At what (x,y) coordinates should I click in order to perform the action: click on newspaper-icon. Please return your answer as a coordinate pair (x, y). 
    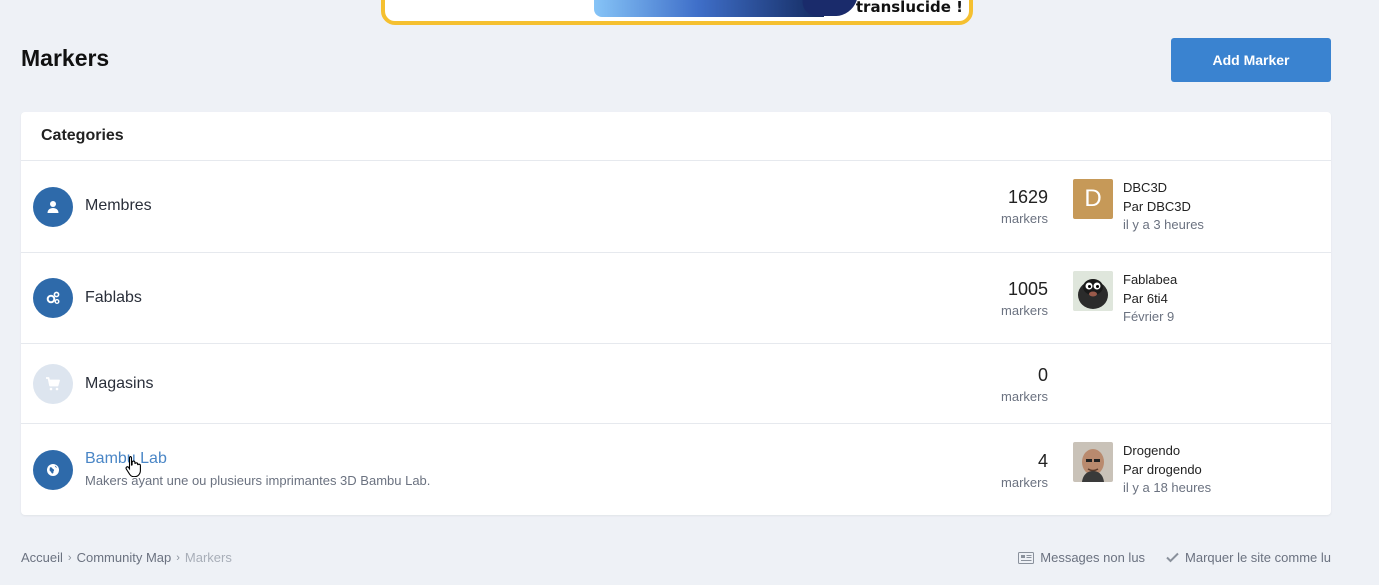
    Looking at the image, I should click on (1026, 557).